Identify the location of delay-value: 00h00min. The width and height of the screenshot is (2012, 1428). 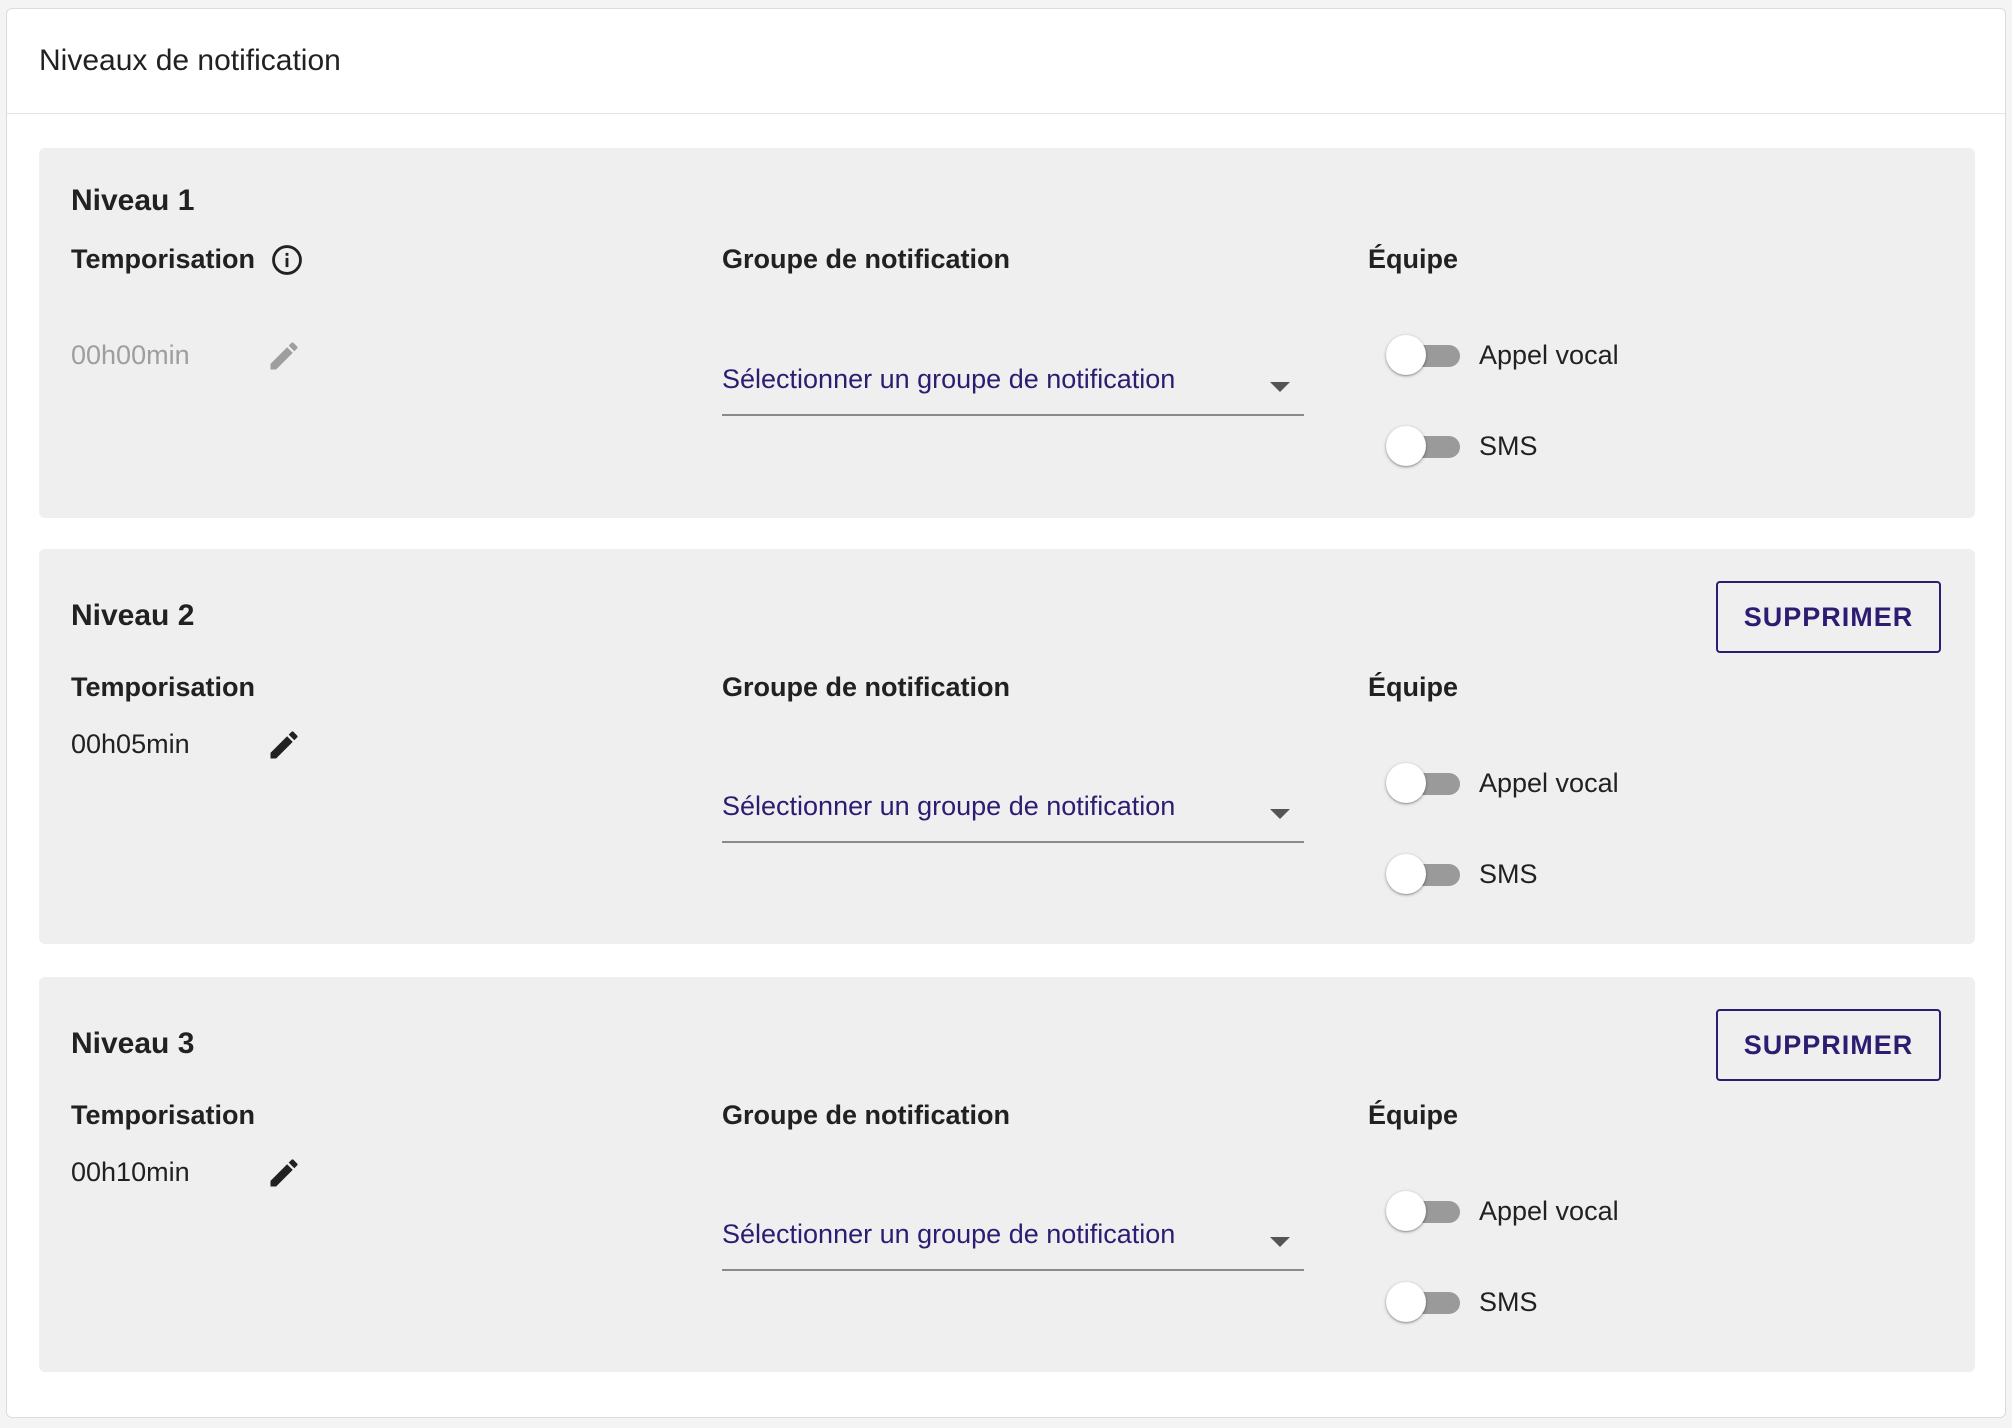
(130, 355).